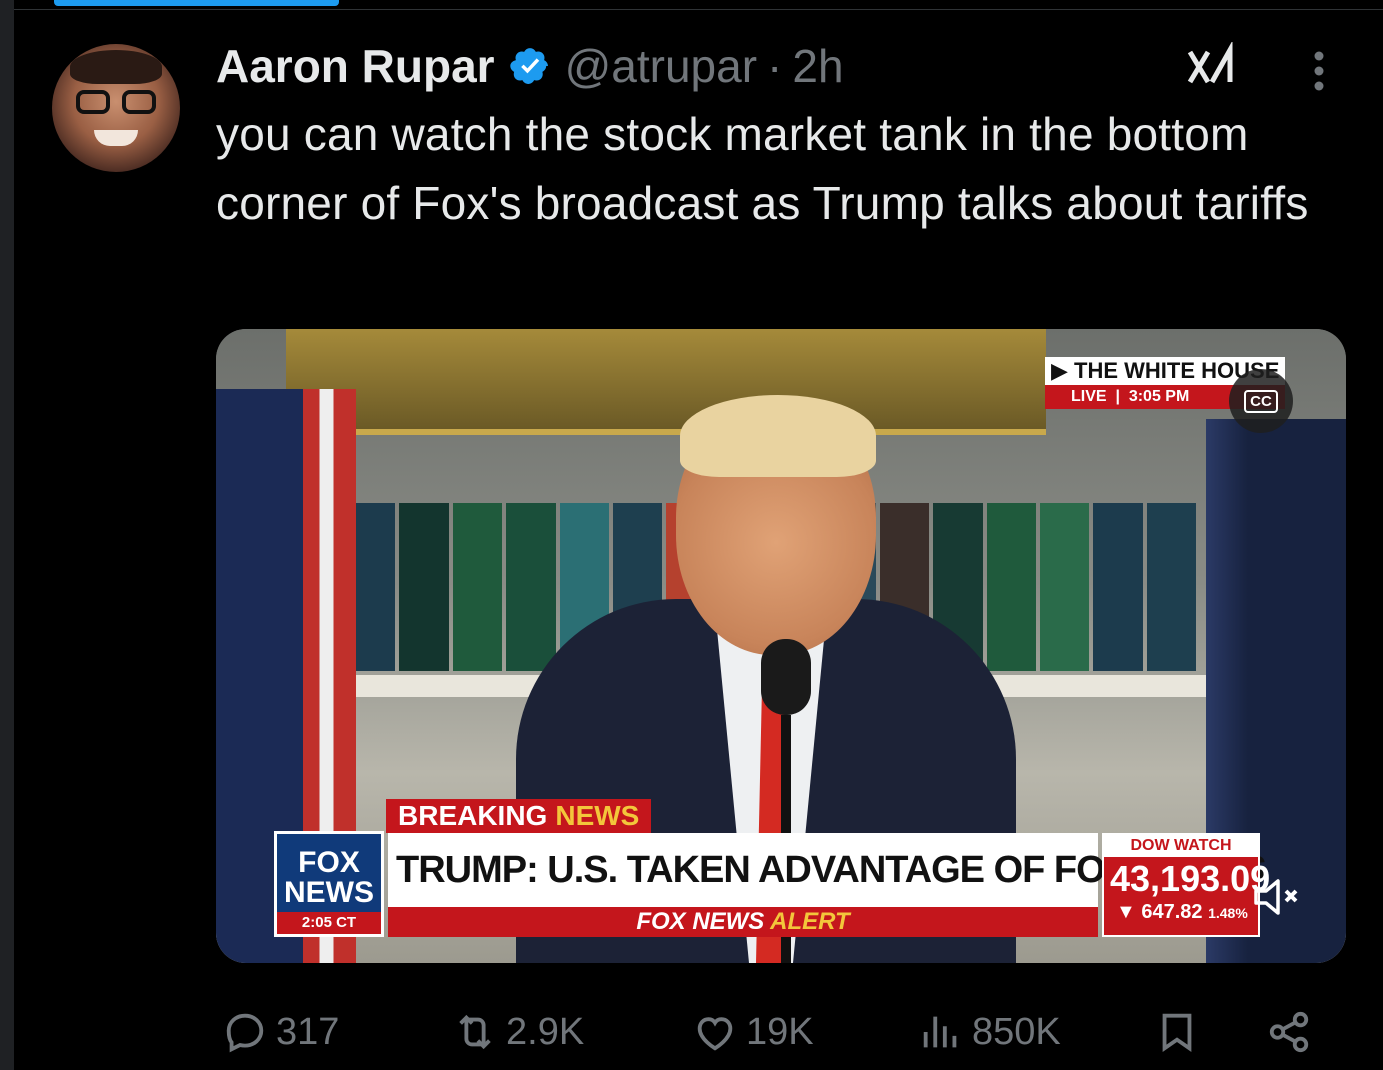 The width and height of the screenshot is (1383, 1070). What do you see at coordinates (1228, 913) in the screenshot?
I see `dow-percent: 1.48%` at bounding box center [1228, 913].